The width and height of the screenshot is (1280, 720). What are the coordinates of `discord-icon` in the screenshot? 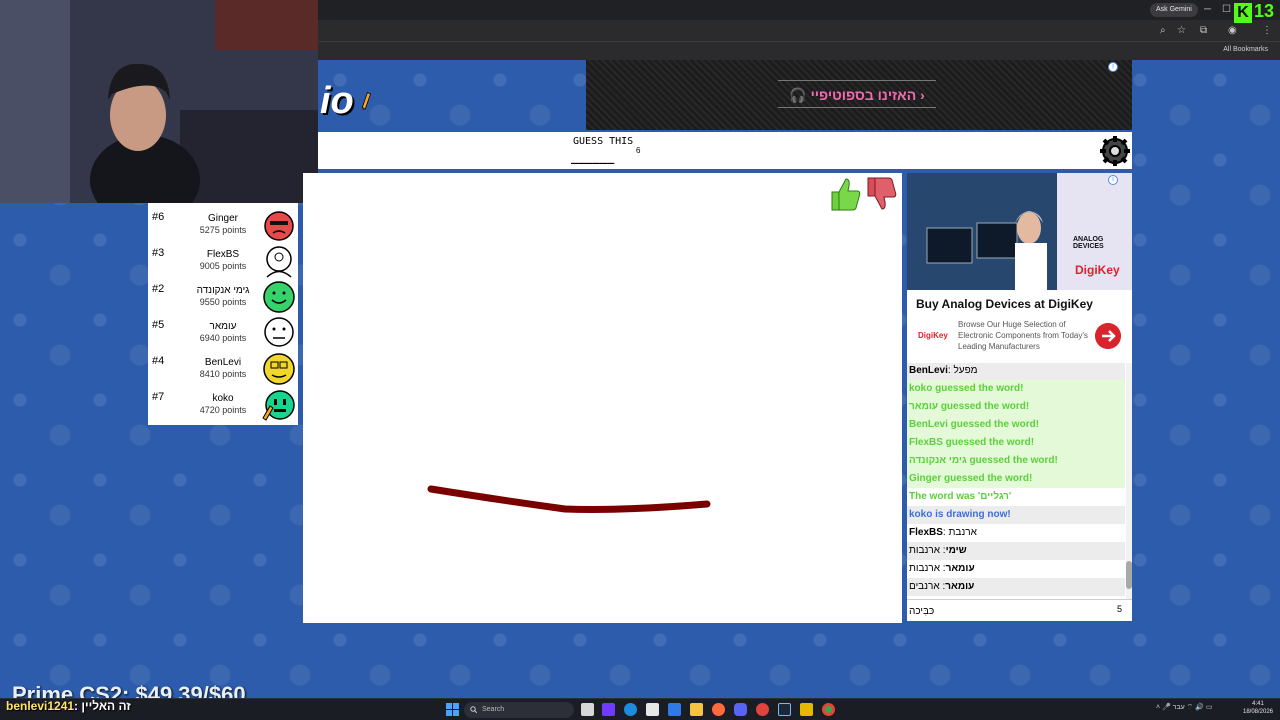 It's located at (740, 709).